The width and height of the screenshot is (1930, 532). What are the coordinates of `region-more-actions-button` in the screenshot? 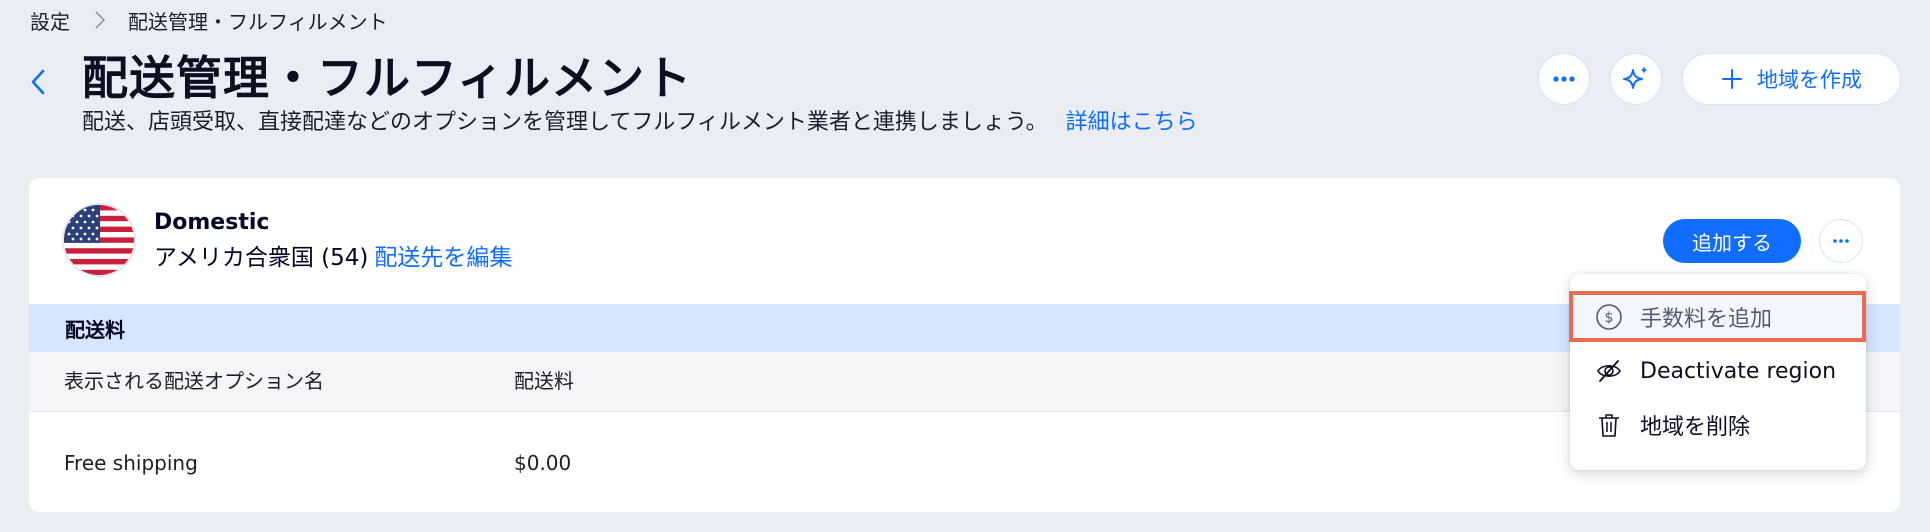 It's located at (1841, 241).